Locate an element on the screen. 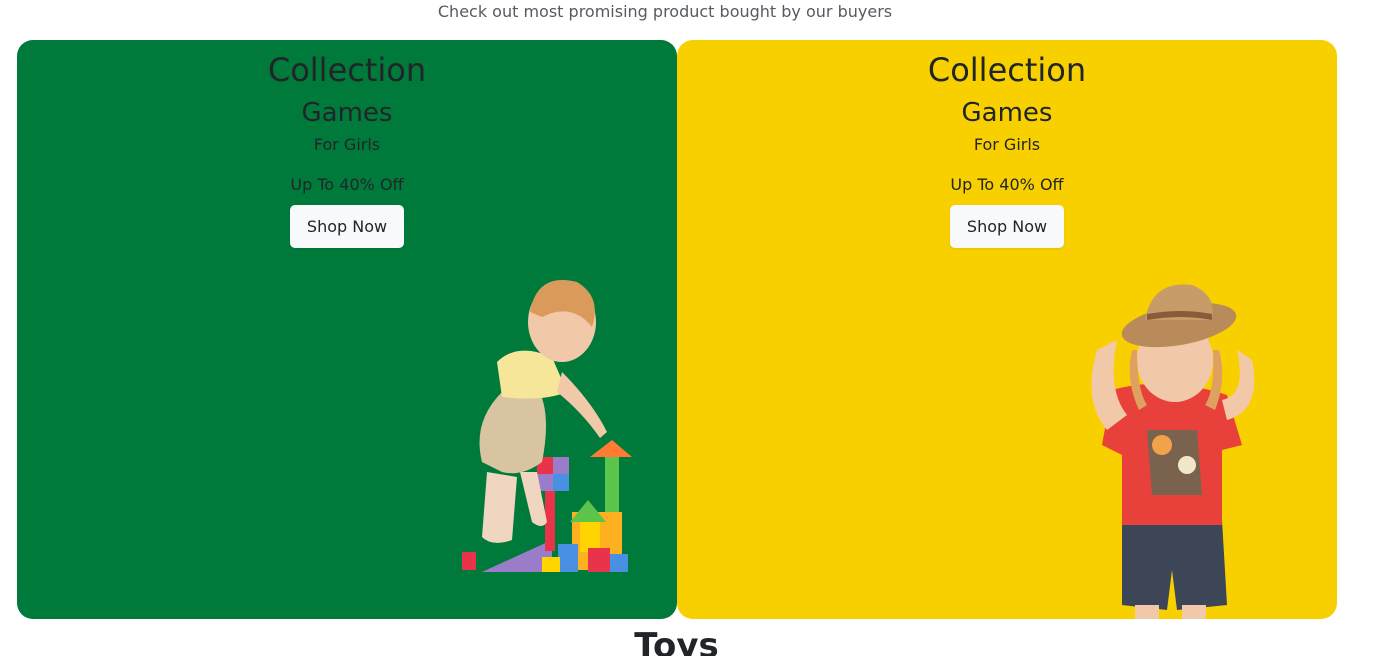  child-building-blocks-image is located at coordinates (547, 426).